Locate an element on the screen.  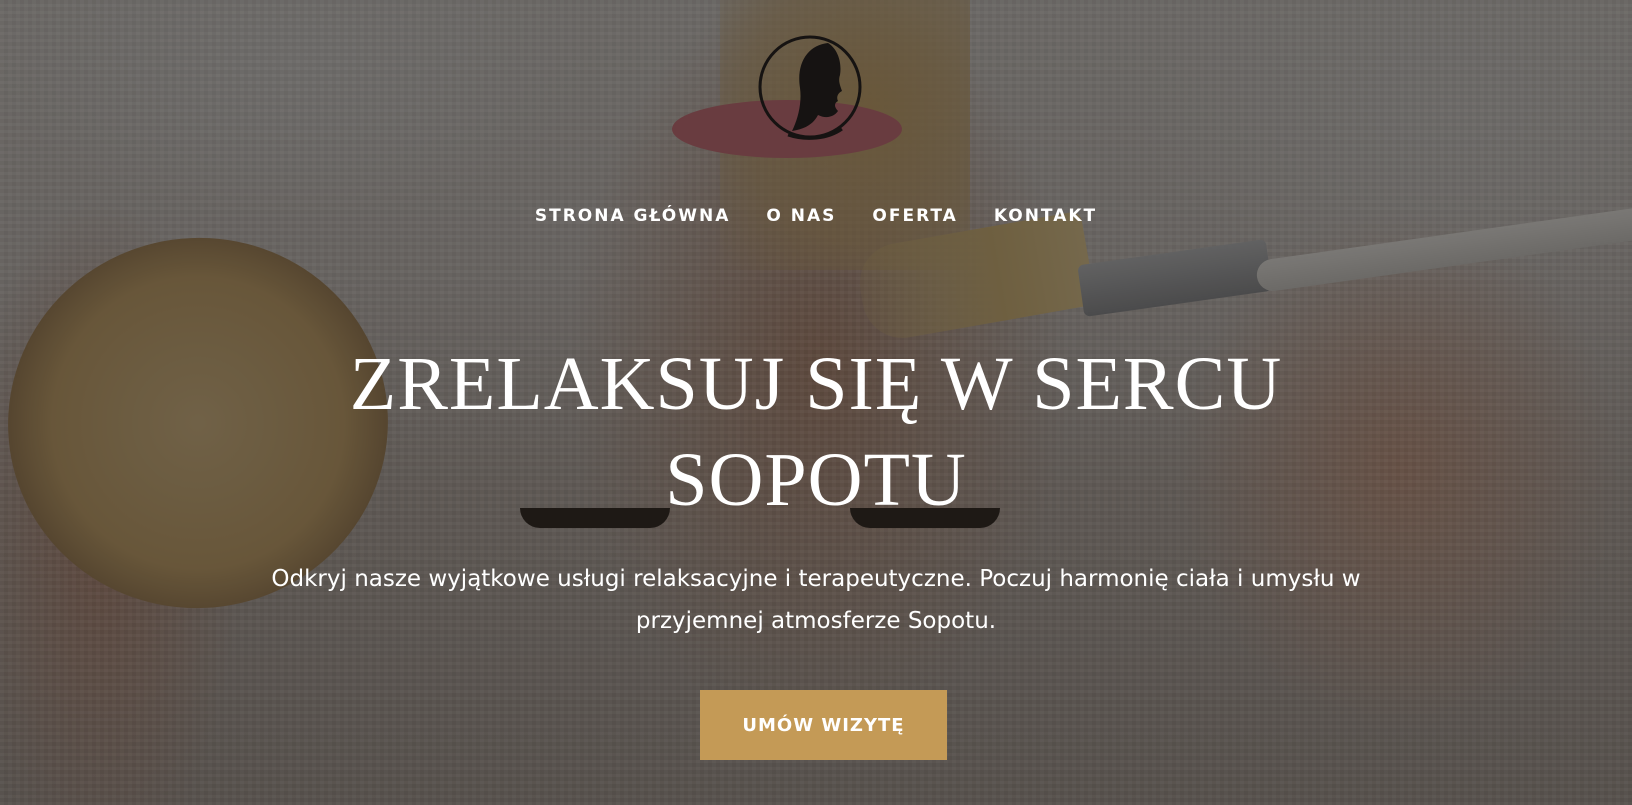
woman-silhouette-icon is located at coordinates (812, 87).